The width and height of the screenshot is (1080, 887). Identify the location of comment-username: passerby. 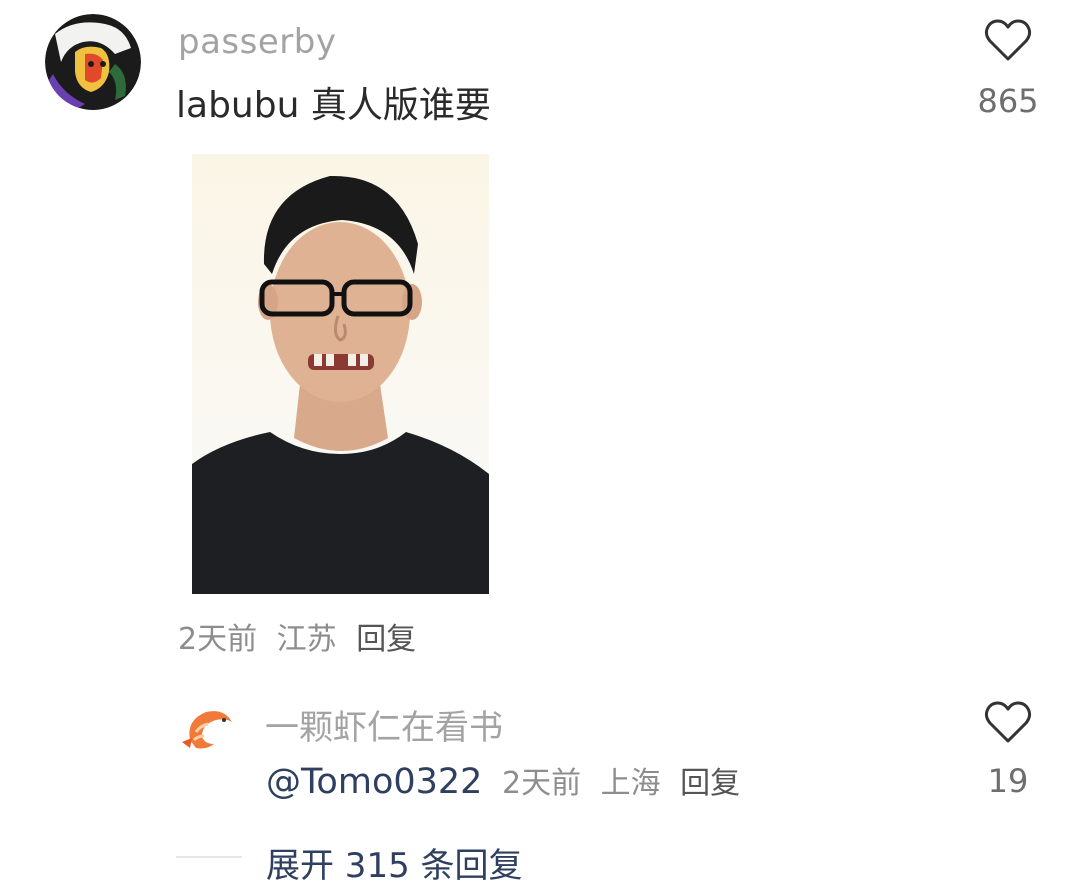
(257, 42).